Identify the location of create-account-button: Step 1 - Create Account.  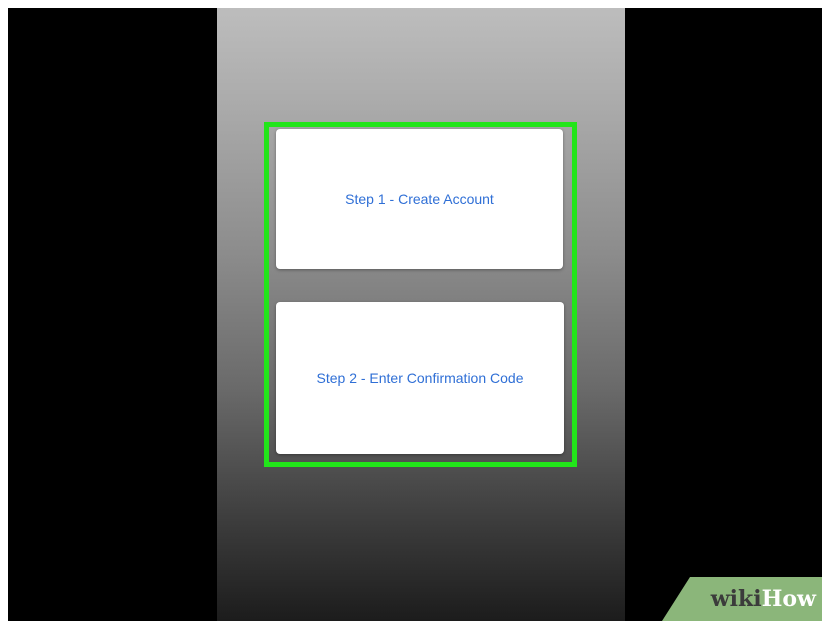
(419, 199).